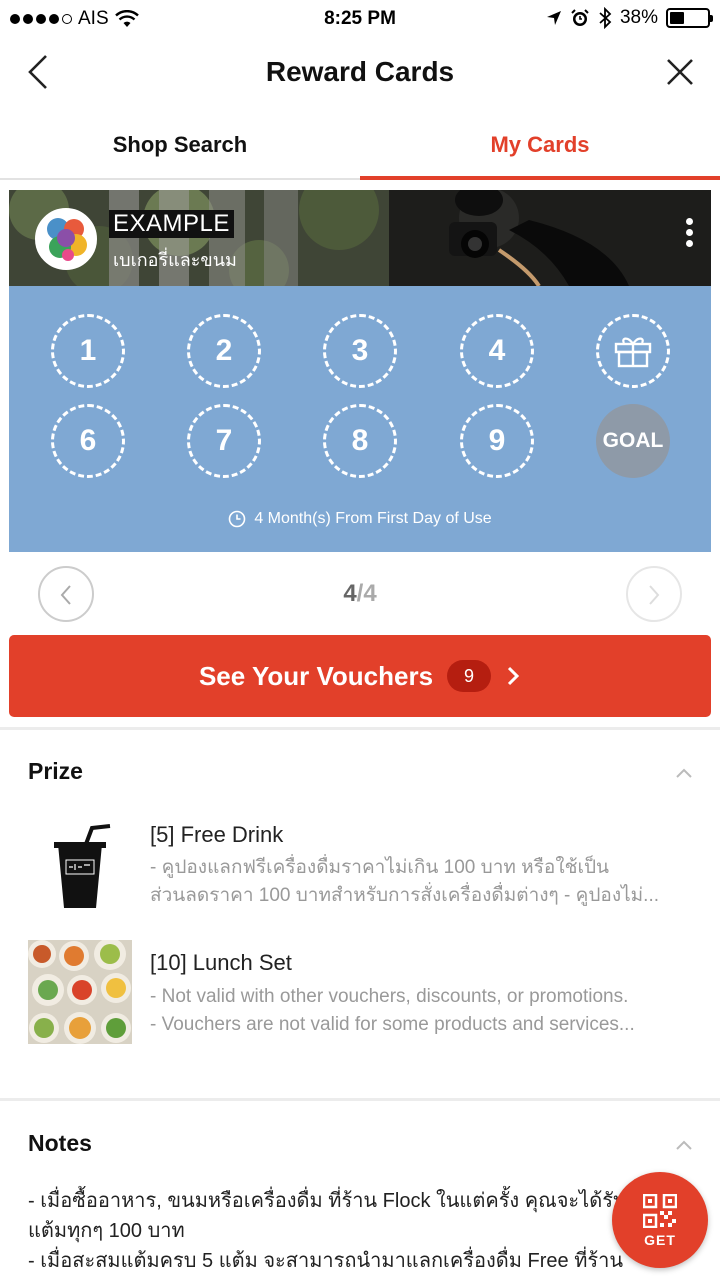 The image size is (720, 1280). Describe the element at coordinates (360, 351) in the screenshot. I see `stamp-slot: 3` at that location.